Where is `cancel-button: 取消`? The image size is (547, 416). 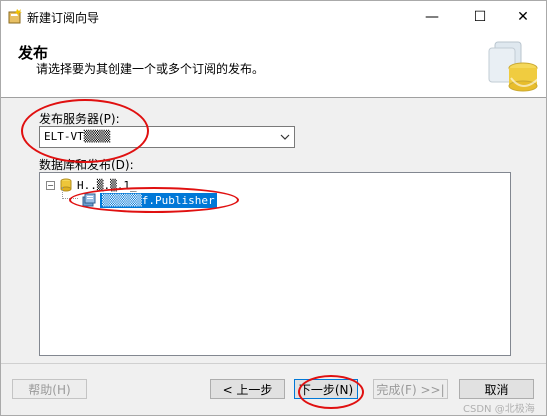
cancel-button: 取消 is located at coordinates (496, 389).